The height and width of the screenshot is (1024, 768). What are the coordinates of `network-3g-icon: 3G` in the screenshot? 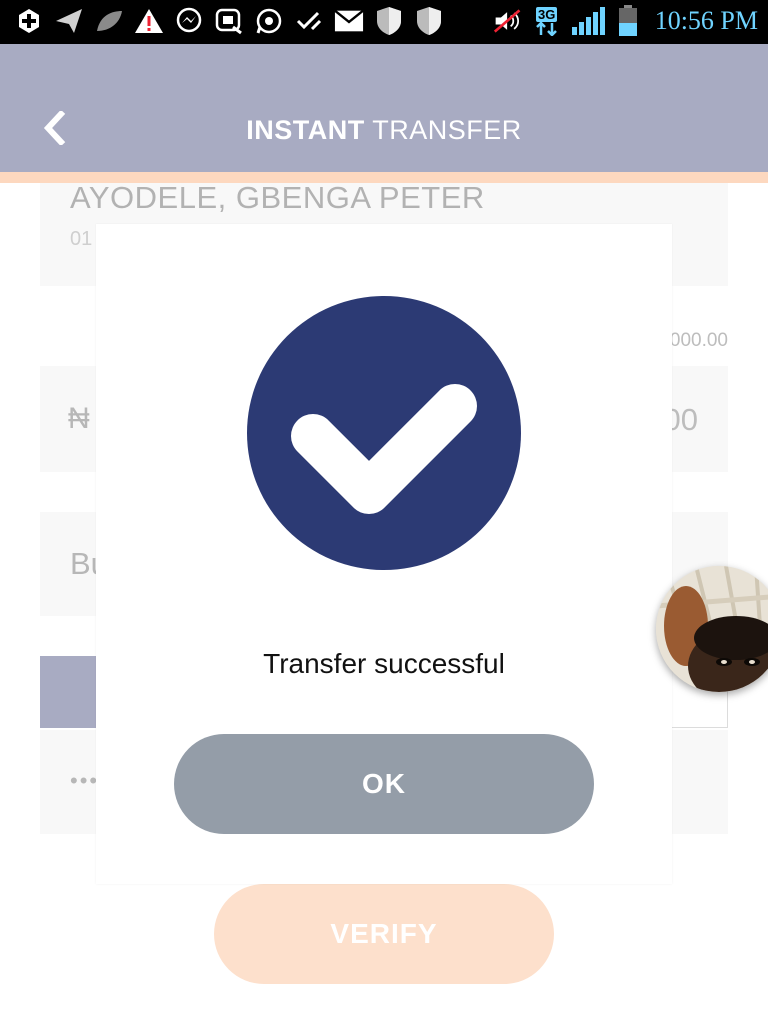 It's located at (547, 21).